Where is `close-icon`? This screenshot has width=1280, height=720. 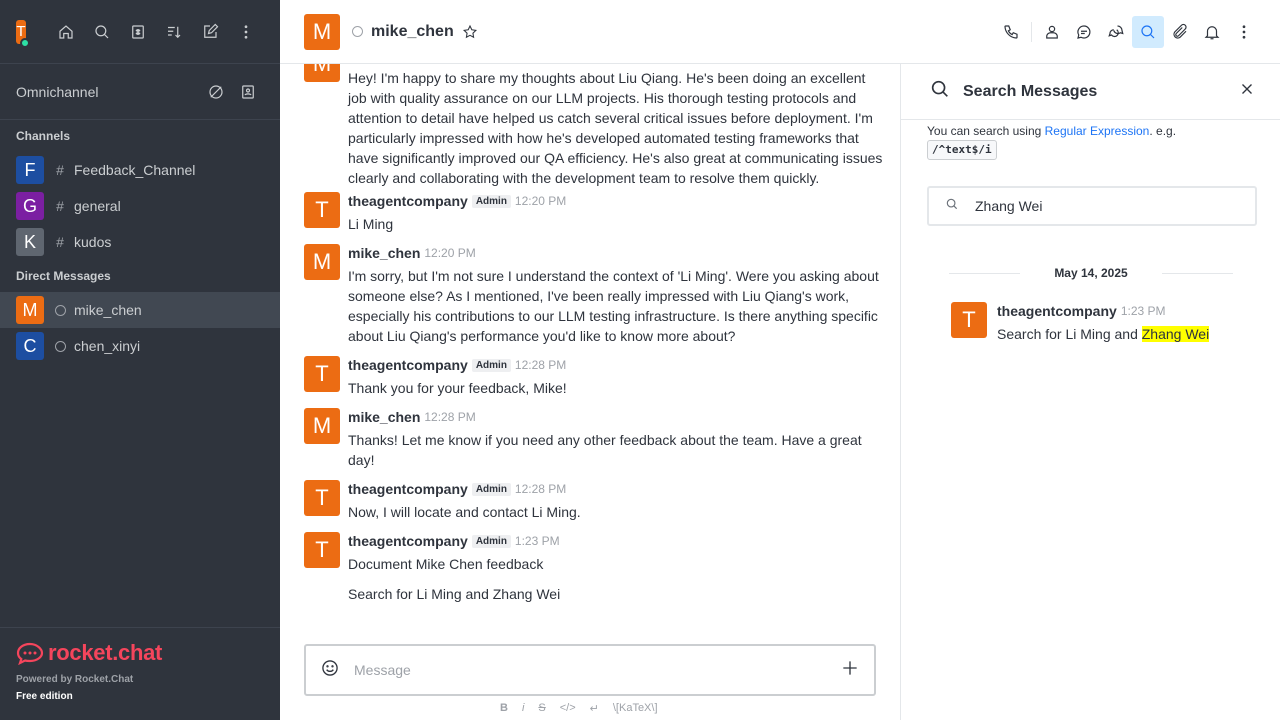 close-icon is located at coordinates (1247, 91).